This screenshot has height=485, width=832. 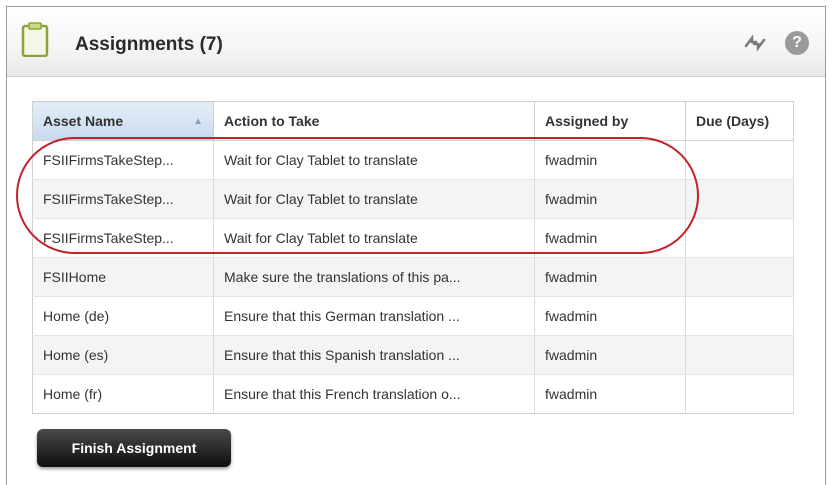 What do you see at coordinates (755, 43) in the screenshot?
I see `refresh-icon` at bounding box center [755, 43].